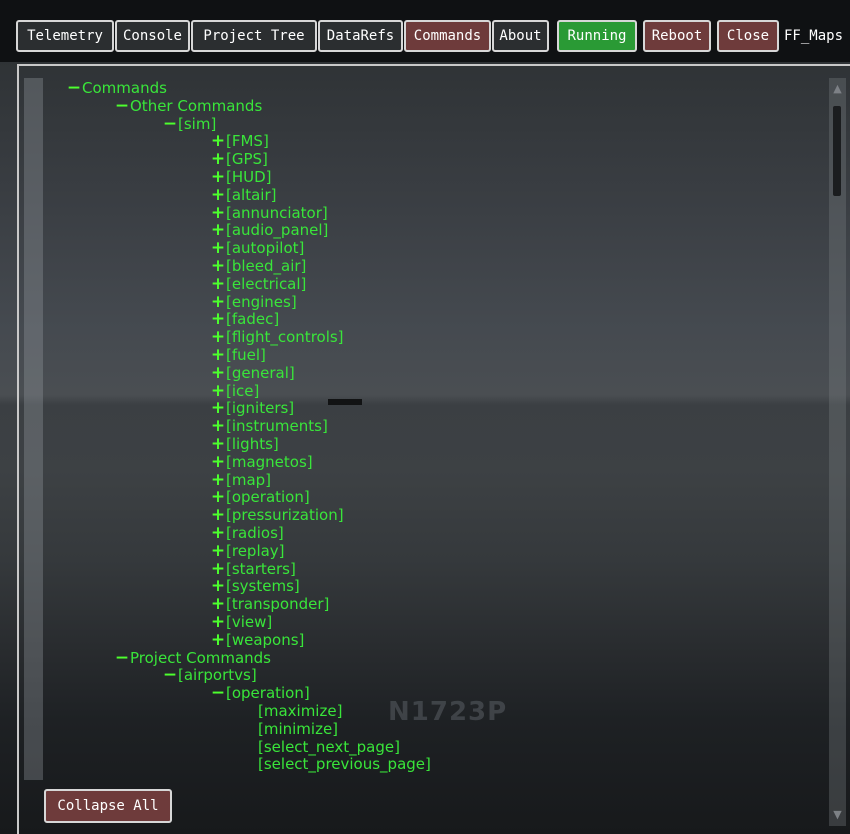 This screenshot has width=850, height=834. I want to click on tree-node: +[altair], so click(243, 195).